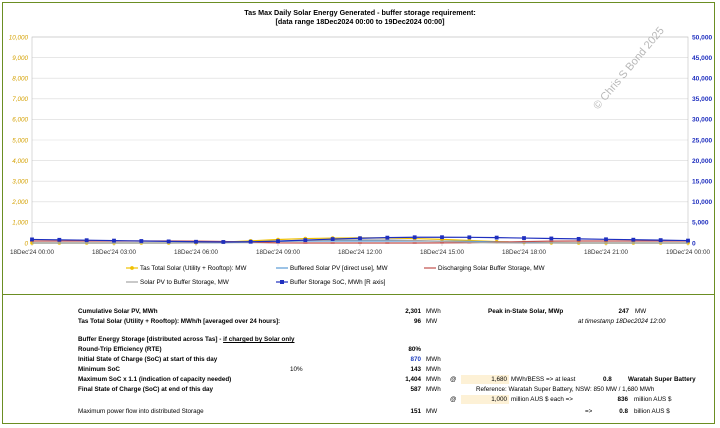  Describe the element at coordinates (702, 58) in the screenshot. I see `y-right-tick-9: 45,000` at that location.